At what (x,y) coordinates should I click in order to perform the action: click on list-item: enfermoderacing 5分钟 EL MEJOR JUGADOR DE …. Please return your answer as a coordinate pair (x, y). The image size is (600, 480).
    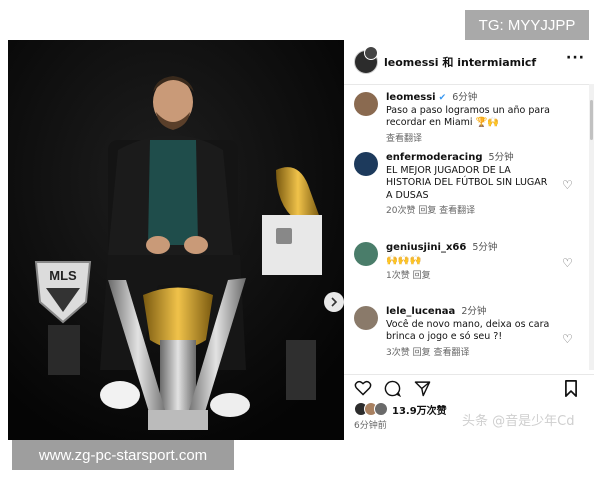
    Looking at the image, I should click on (469, 190).